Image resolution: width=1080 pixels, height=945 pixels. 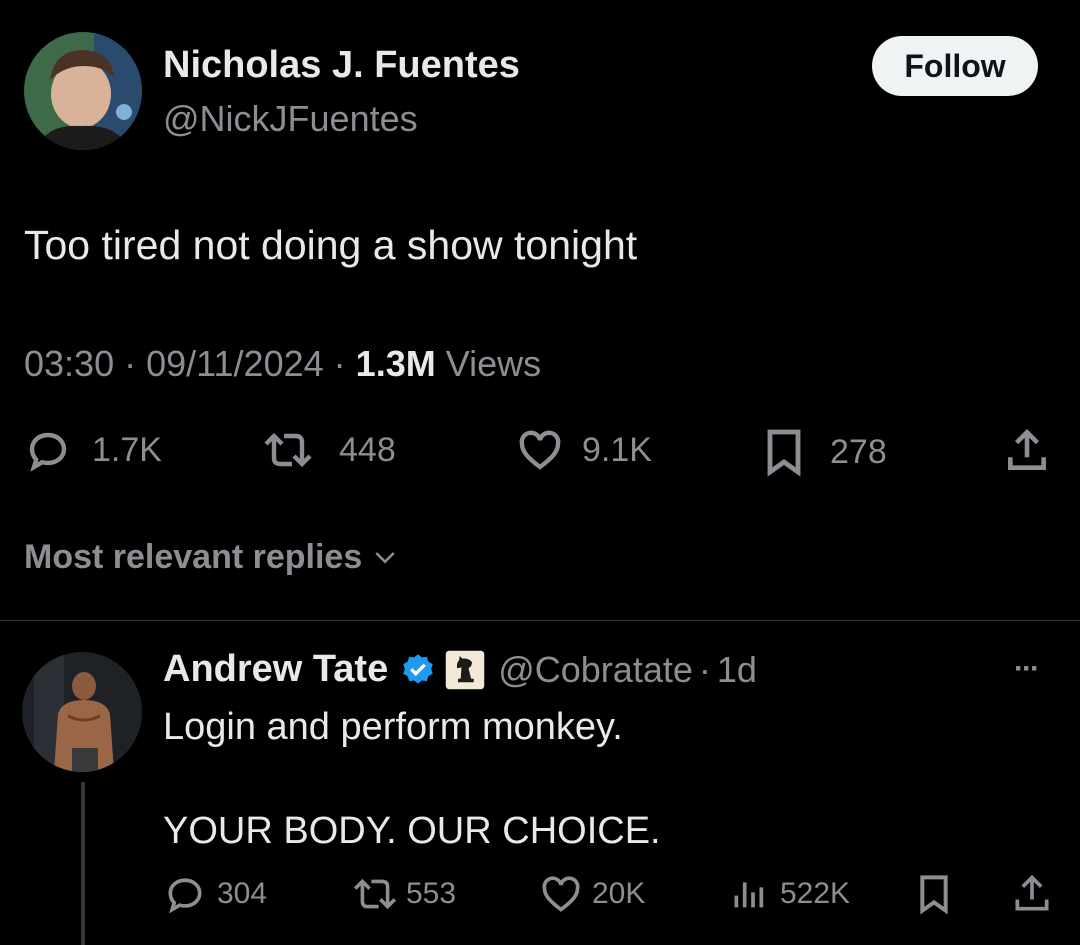 I want to click on bookmark-button: 278, so click(x=823, y=452).